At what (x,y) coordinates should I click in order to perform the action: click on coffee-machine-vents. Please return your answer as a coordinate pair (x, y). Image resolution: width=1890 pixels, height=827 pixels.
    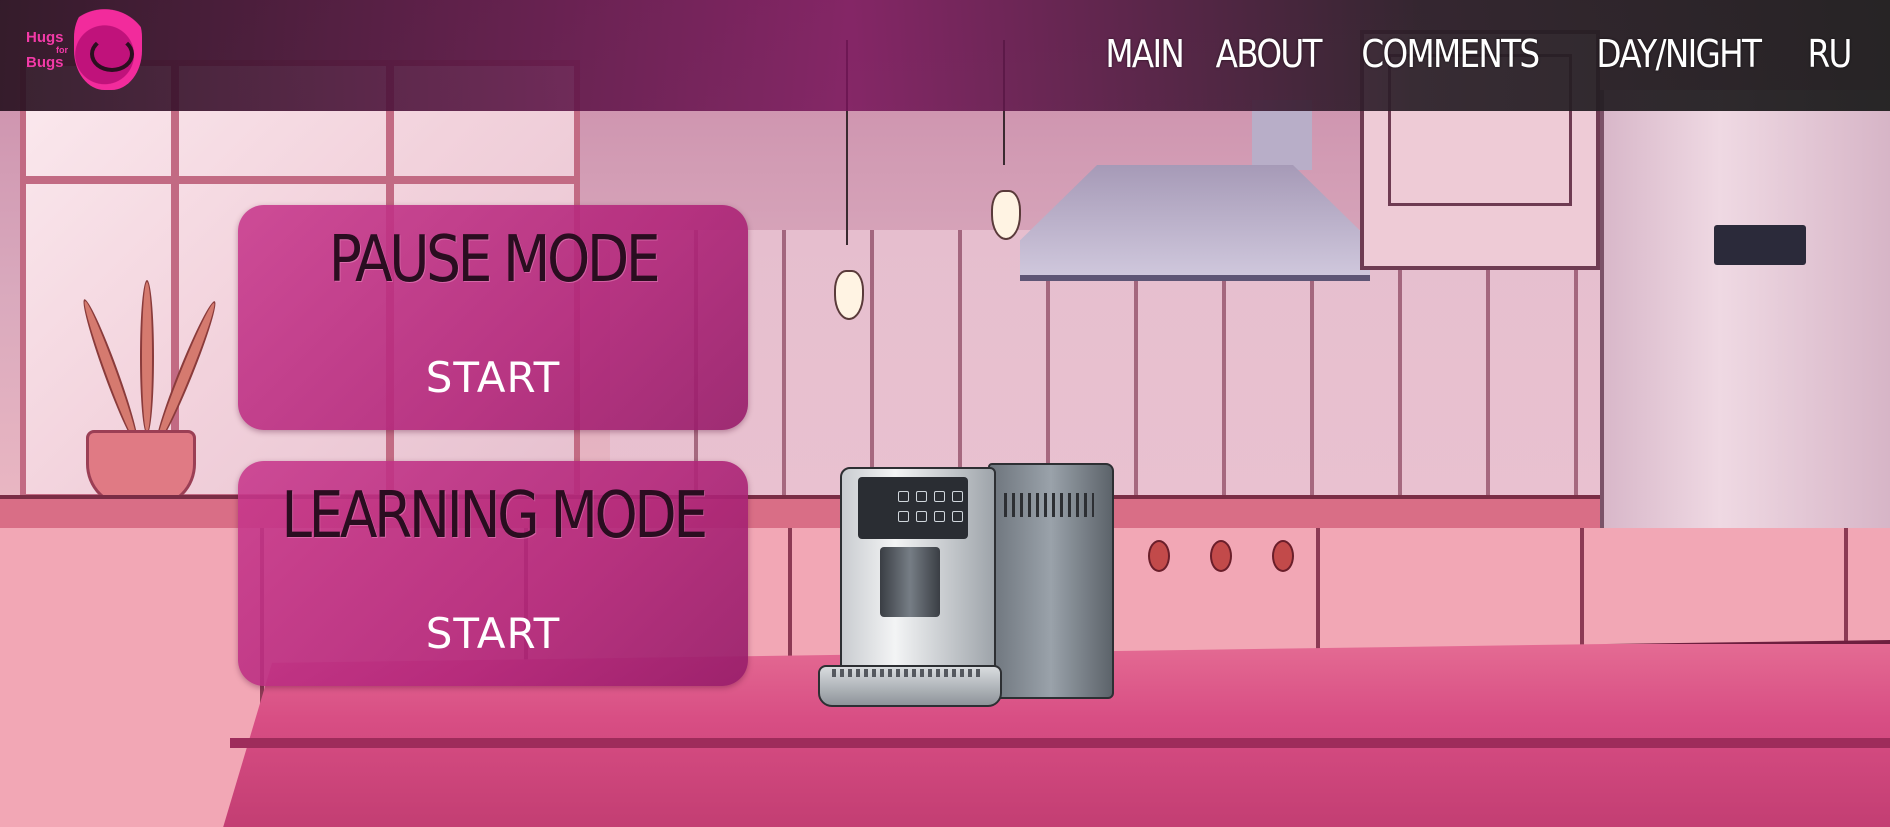
    Looking at the image, I should click on (1049, 505).